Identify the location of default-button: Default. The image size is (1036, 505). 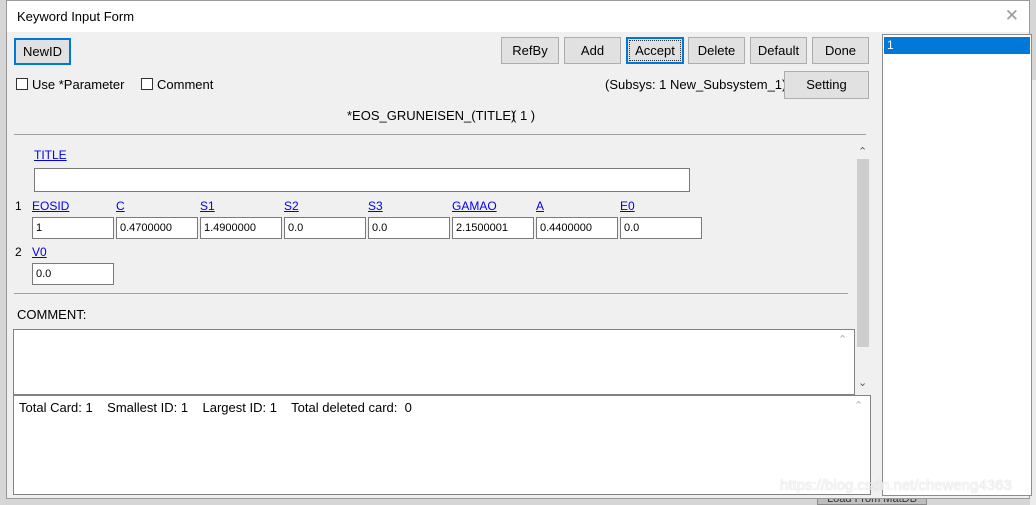
(778, 50).